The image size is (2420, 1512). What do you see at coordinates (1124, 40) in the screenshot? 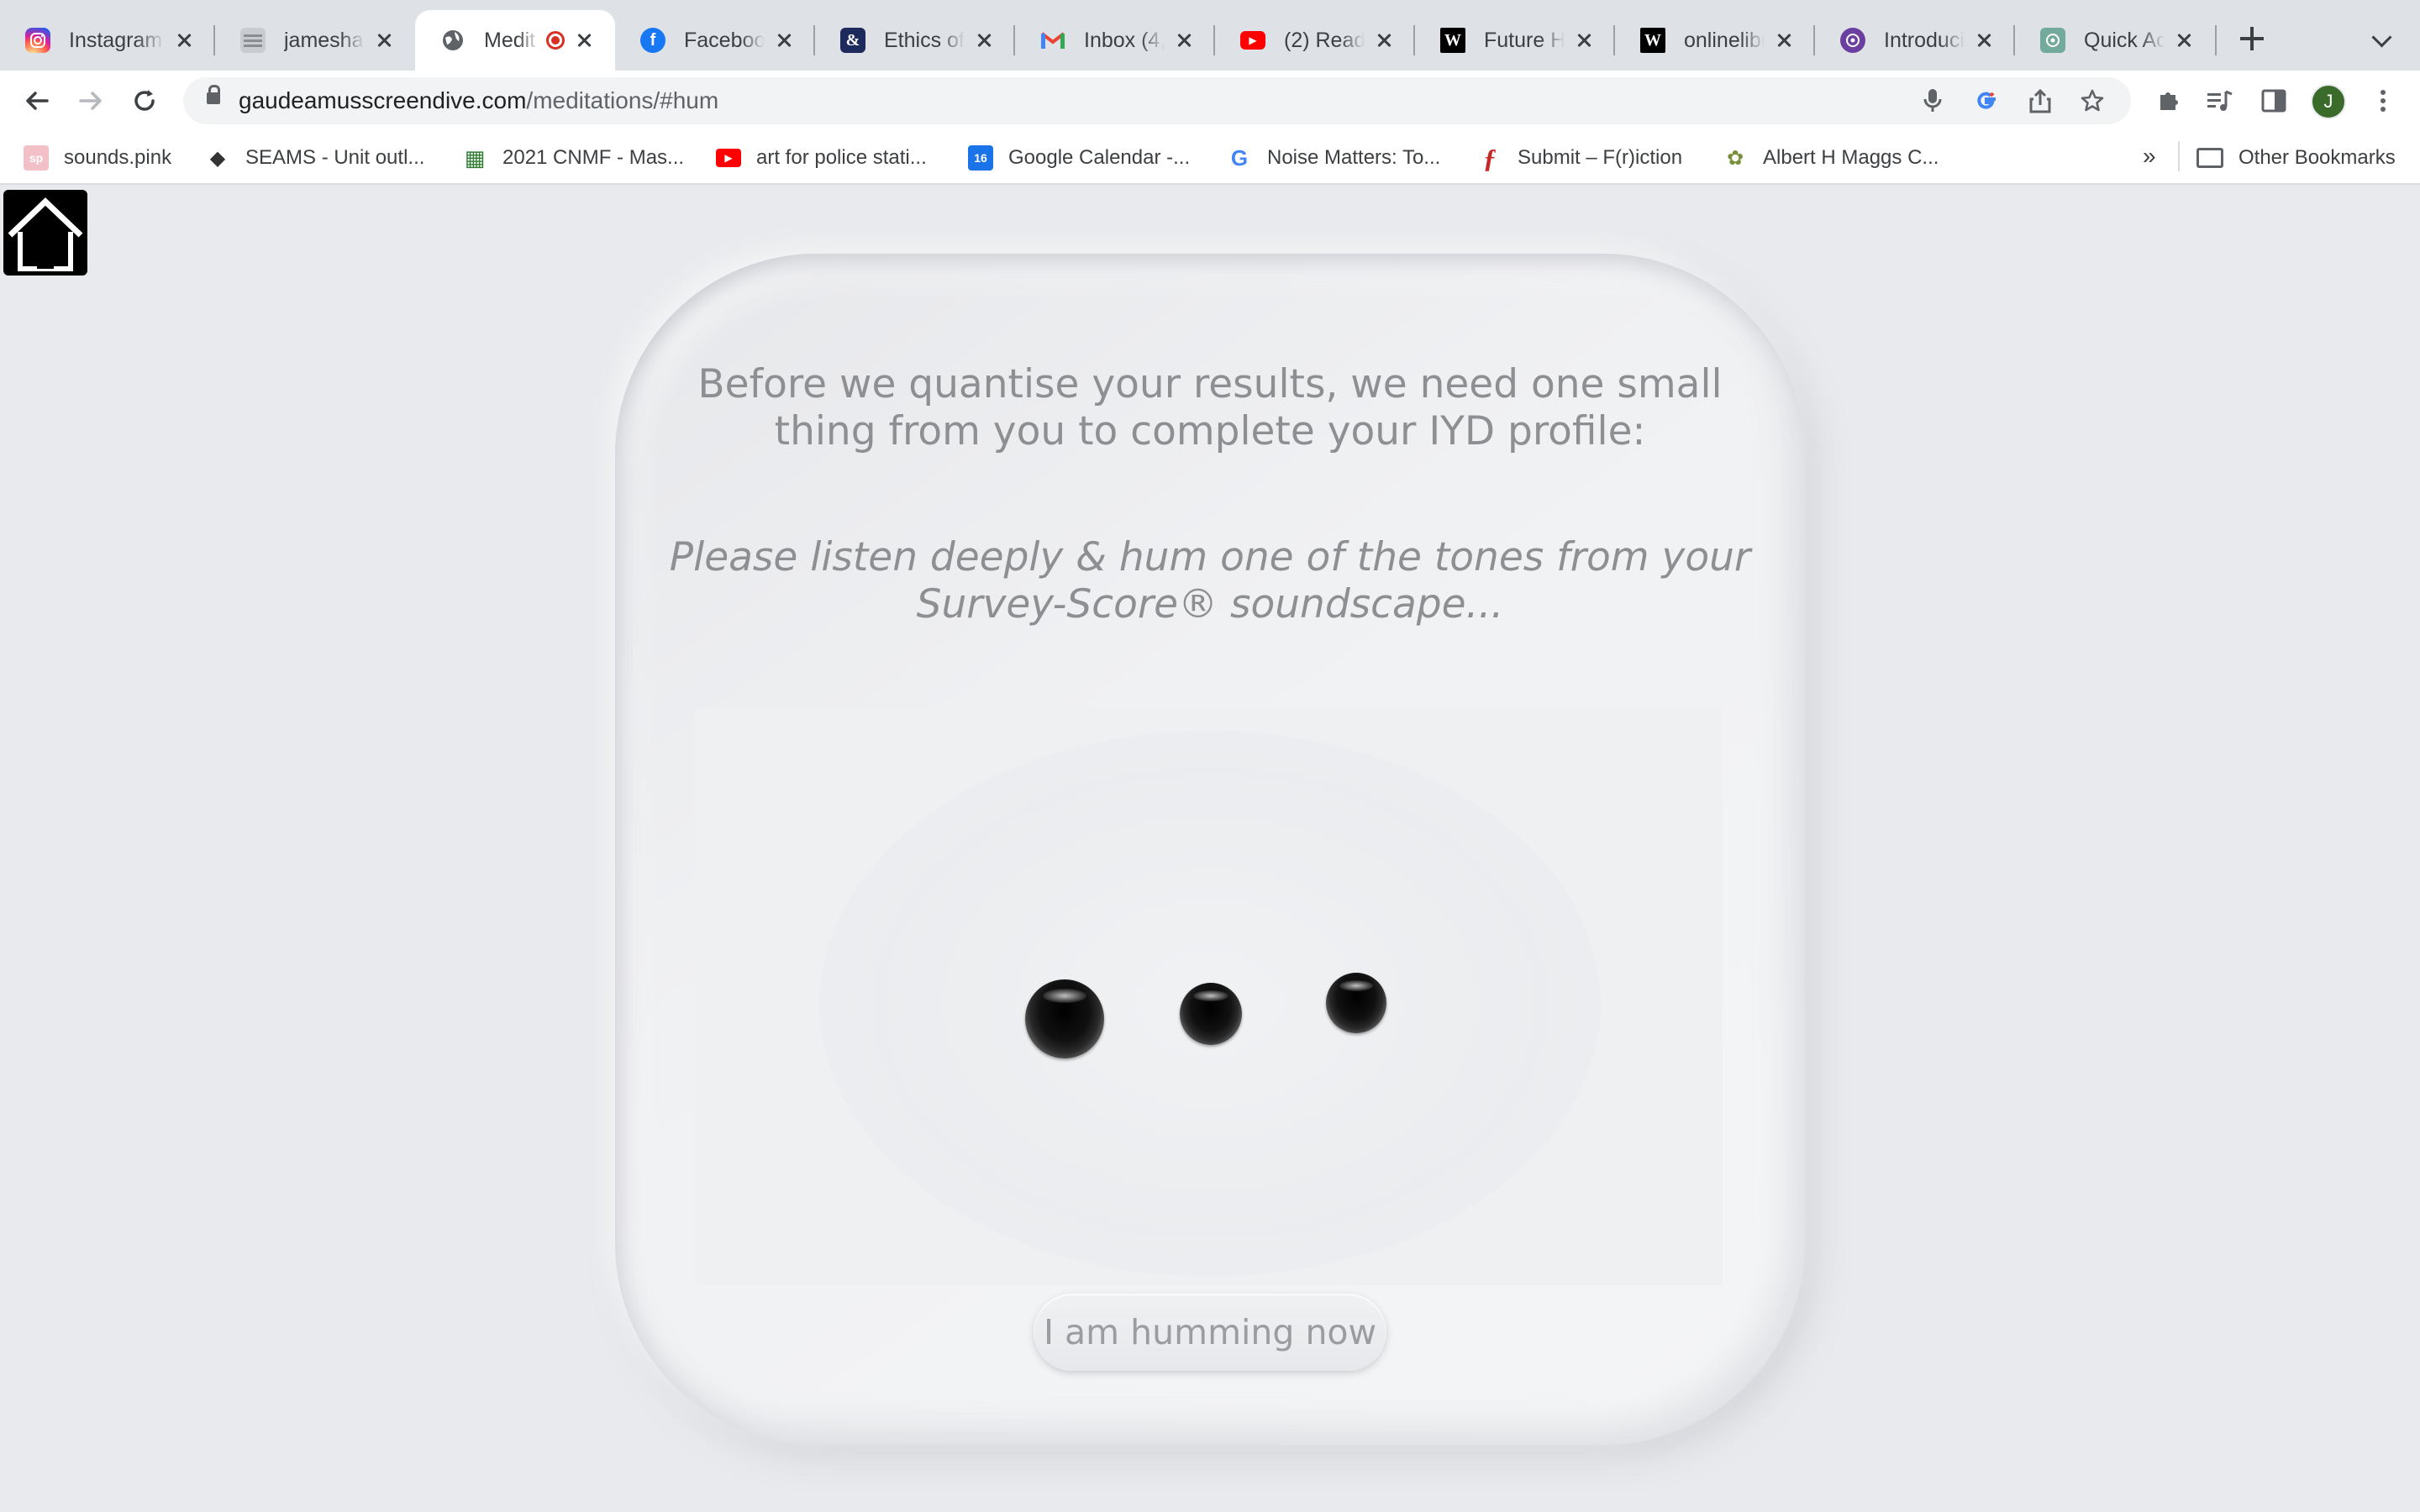
I see `tab-title: Inbox (4,1` at bounding box center [1124, 40].